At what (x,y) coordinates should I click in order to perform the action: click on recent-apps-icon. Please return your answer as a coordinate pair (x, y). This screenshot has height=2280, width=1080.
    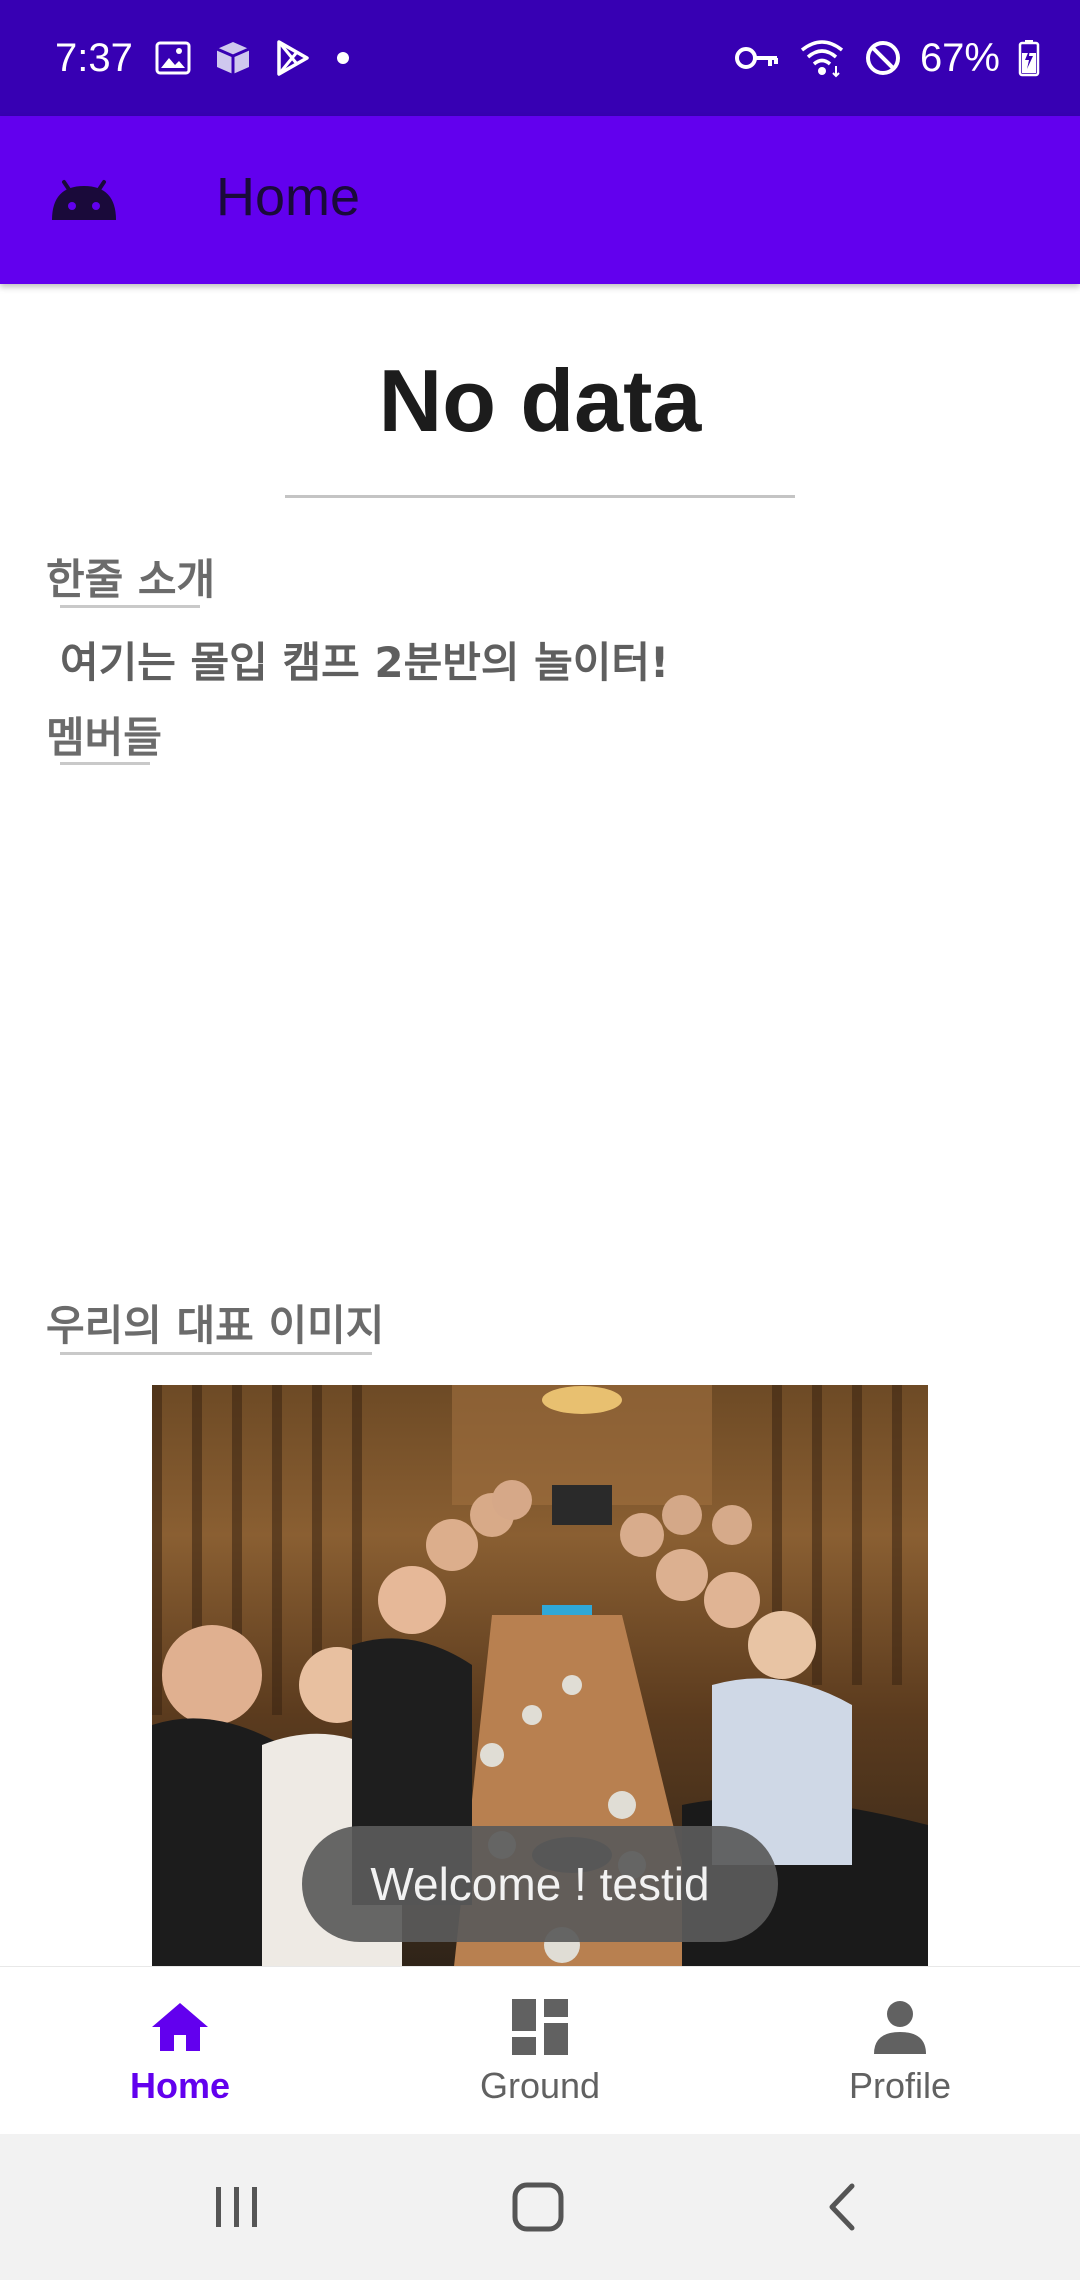
    Looking at the image, I should click on (237, 2209).